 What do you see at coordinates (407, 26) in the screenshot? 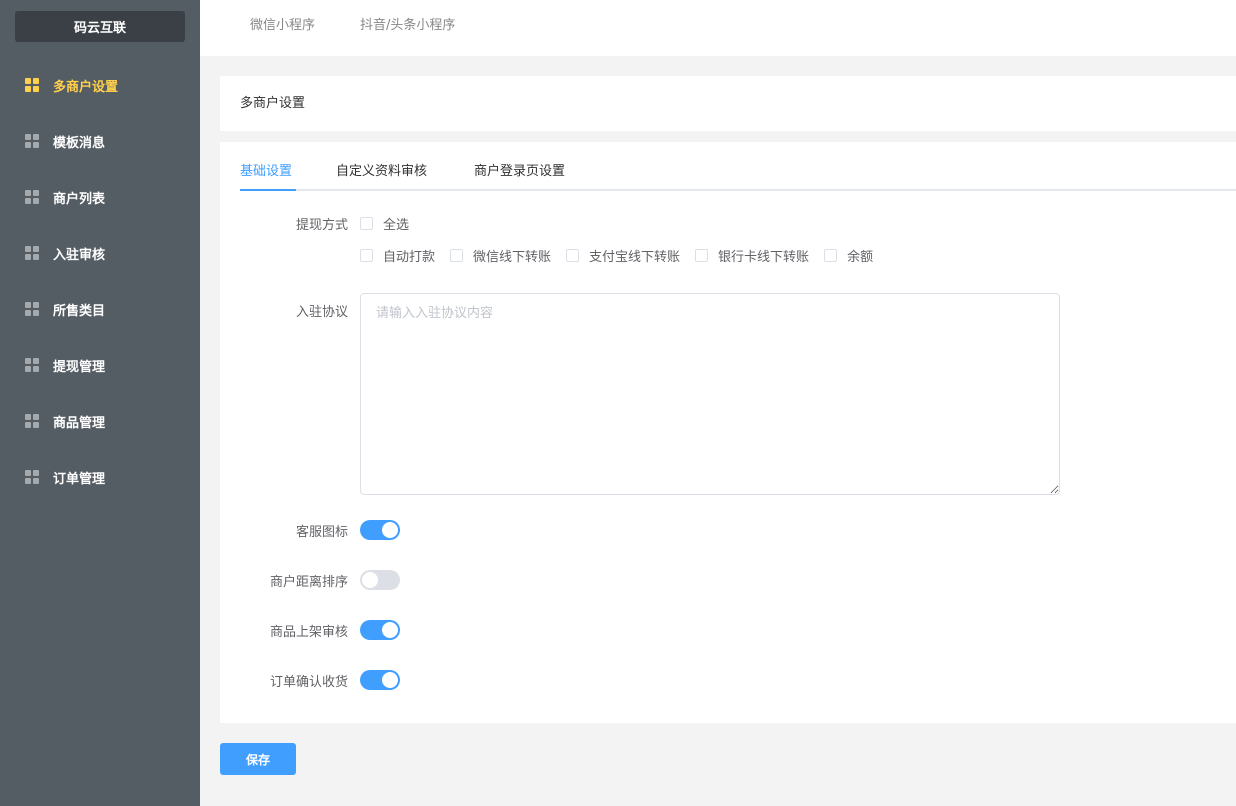
I see `tab-douyin-miniprogram: 抖音/头条小程序` at bounding box center [407, 26].